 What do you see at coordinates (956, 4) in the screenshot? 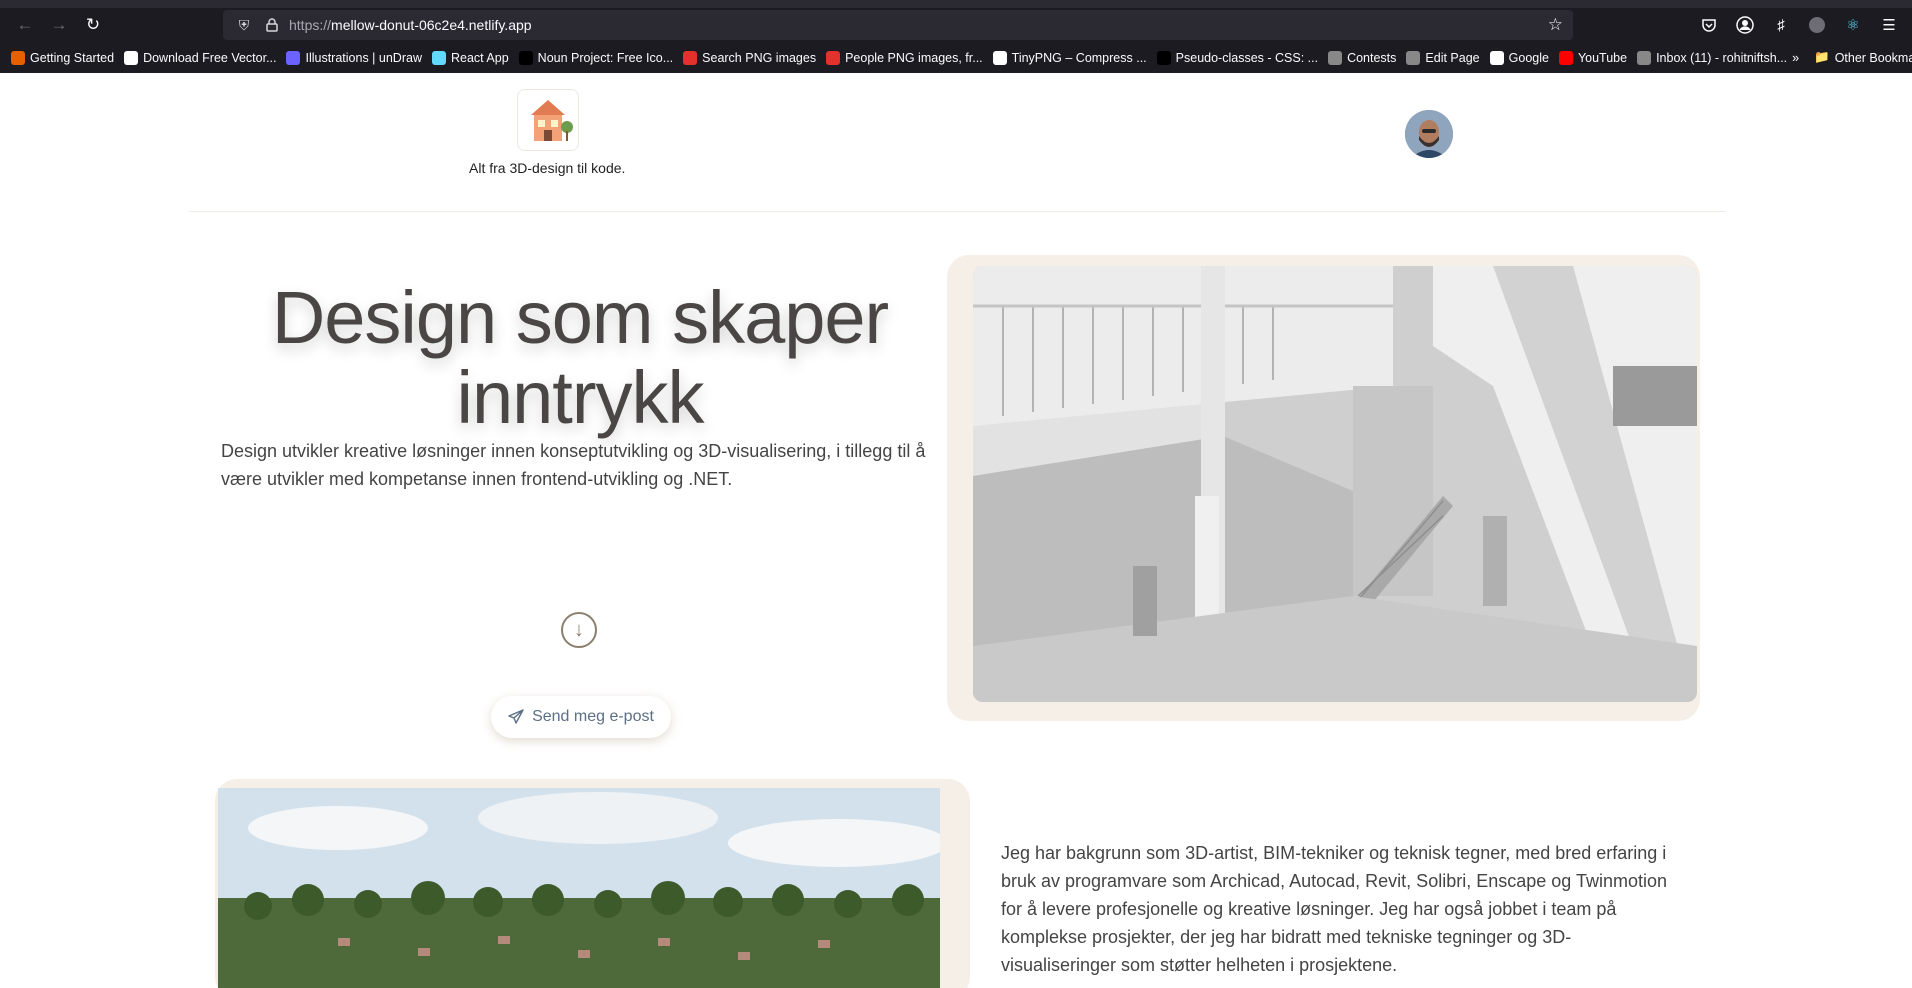
I see `window-top-strip` at bounding box center [956, 4].